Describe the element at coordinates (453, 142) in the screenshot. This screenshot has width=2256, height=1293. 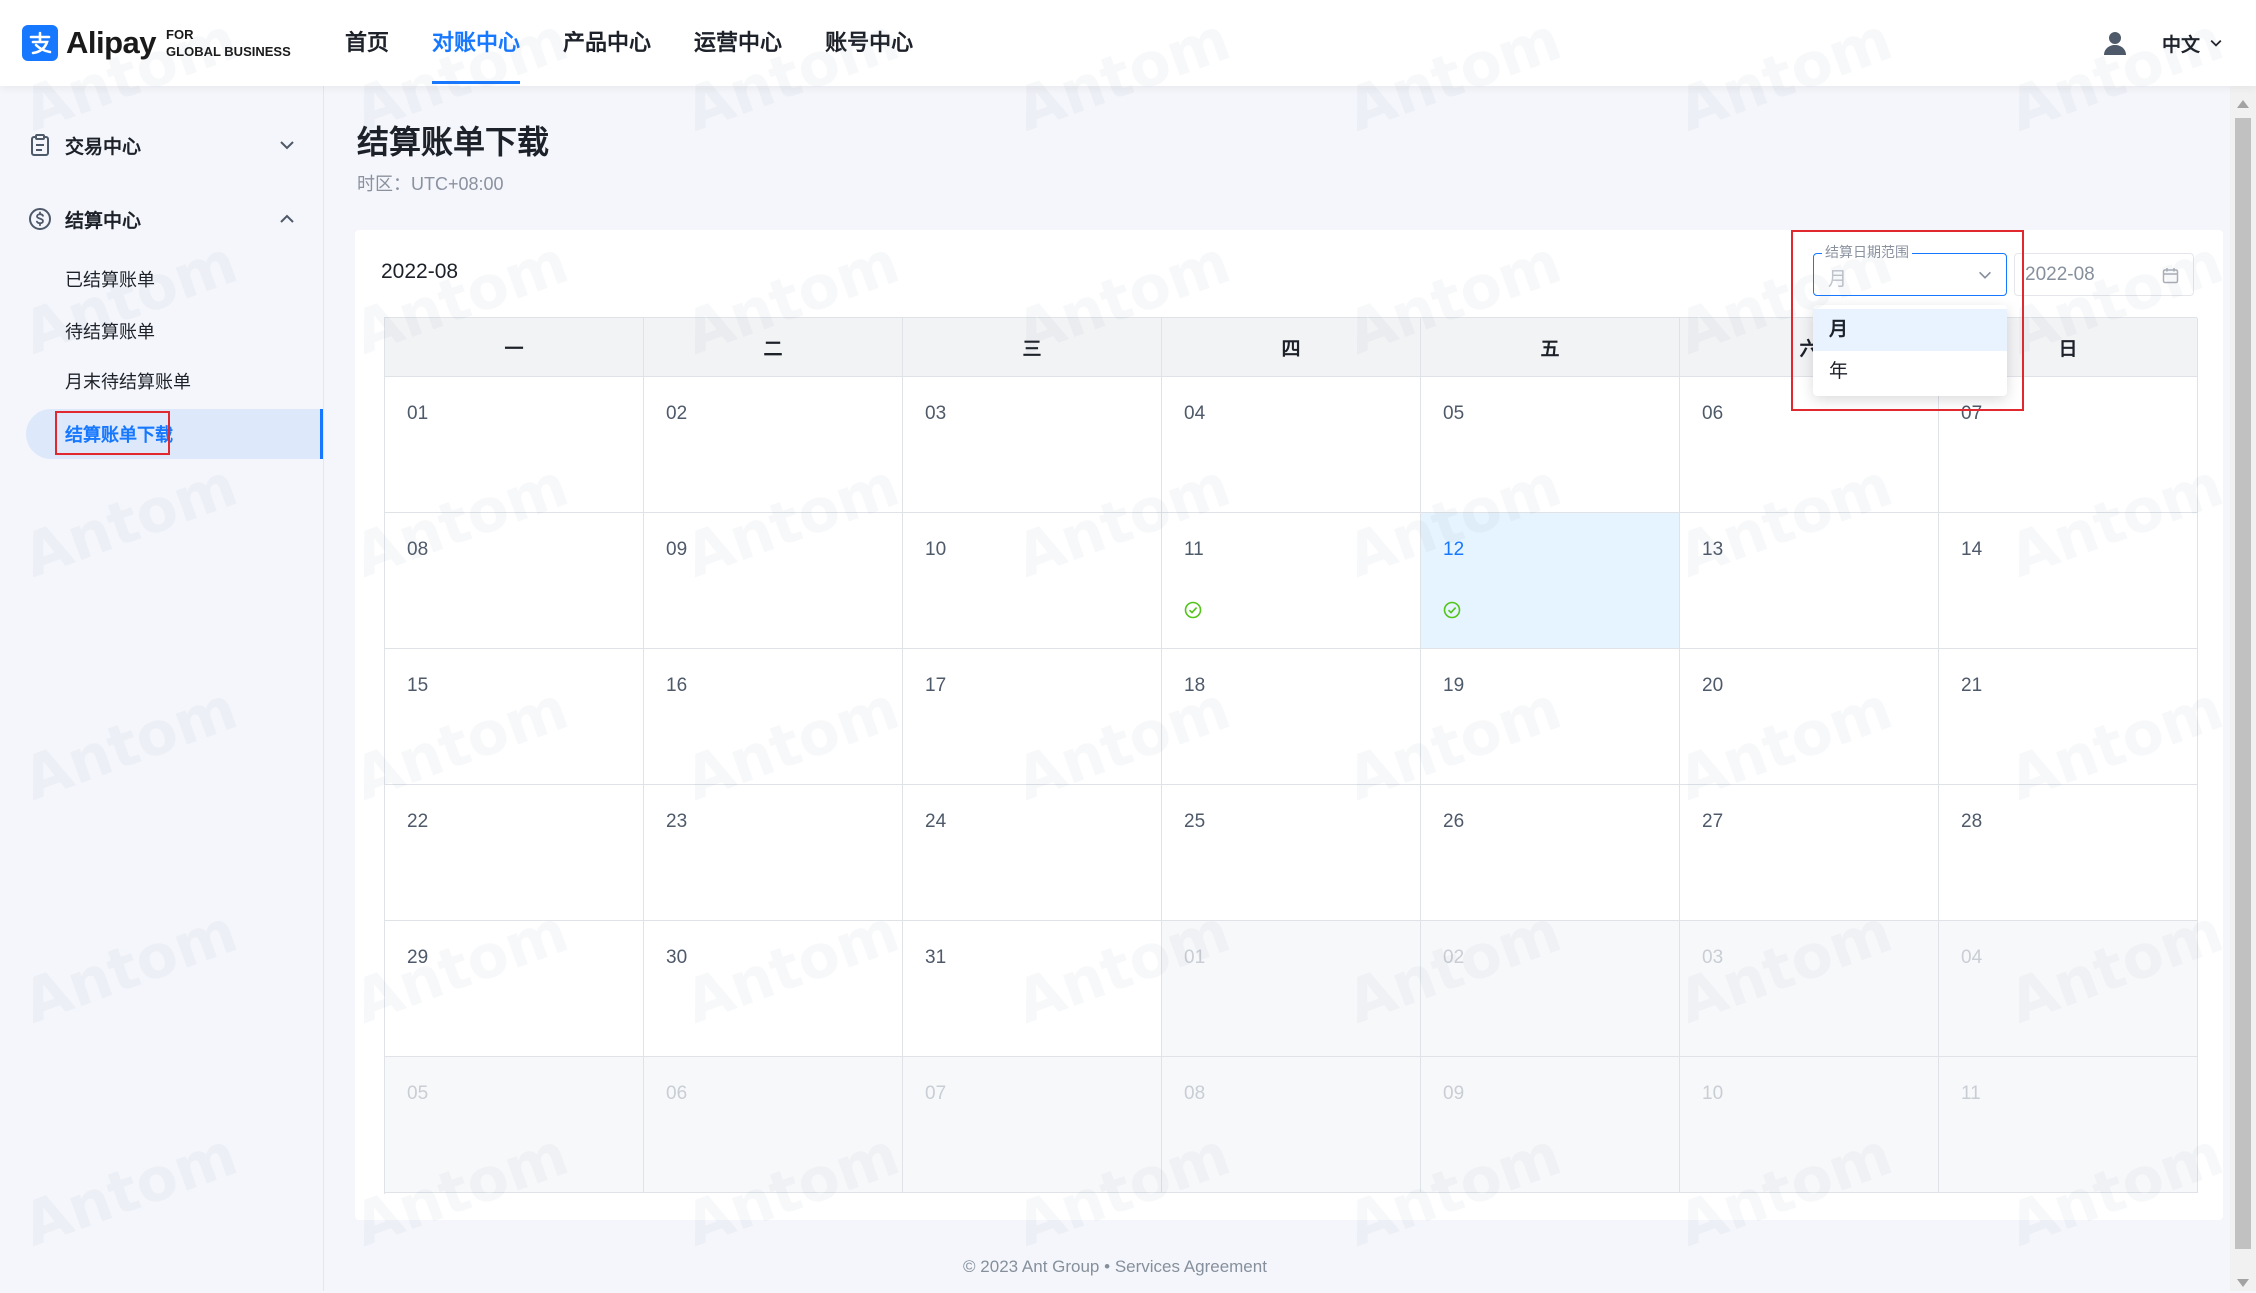
I see `page-title: 结算账单下载` at that location.